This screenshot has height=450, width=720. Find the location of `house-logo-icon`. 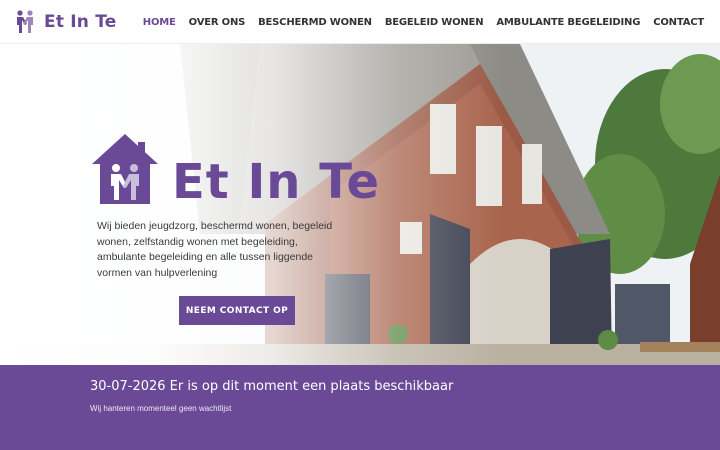

house-logo-icon is located at coordinates (125, 169).